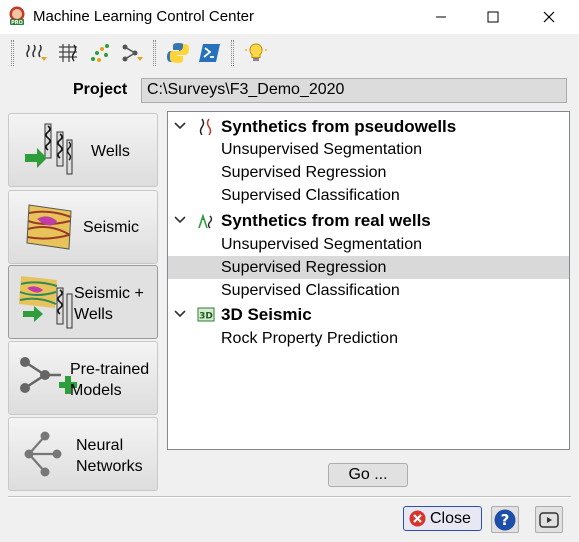  I want to click on project-label: Project, so click(100, 89).